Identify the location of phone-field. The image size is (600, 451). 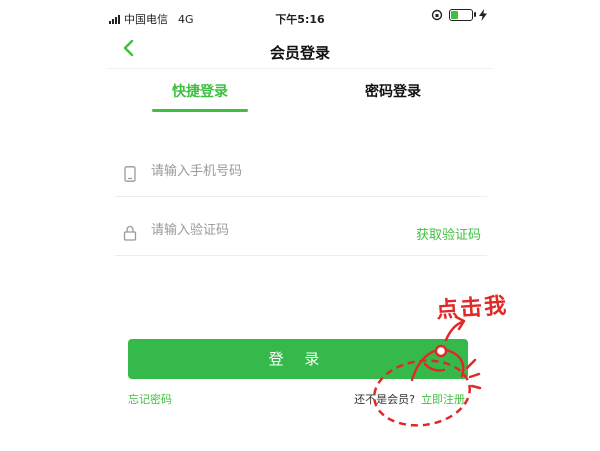
(301, 174).